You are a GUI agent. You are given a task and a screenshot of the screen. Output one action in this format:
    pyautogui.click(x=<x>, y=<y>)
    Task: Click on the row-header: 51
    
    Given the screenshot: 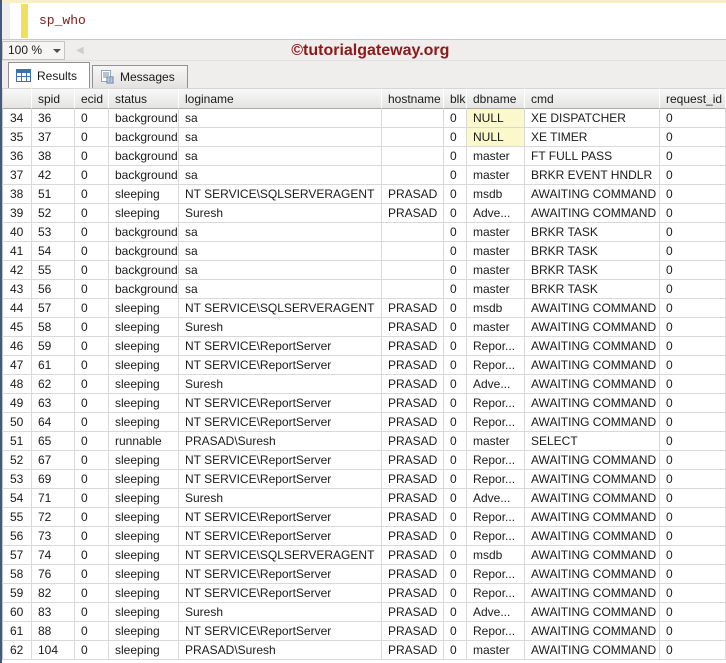 What is the action you would take?
    pyautogui.click(x=17, y=441)
    